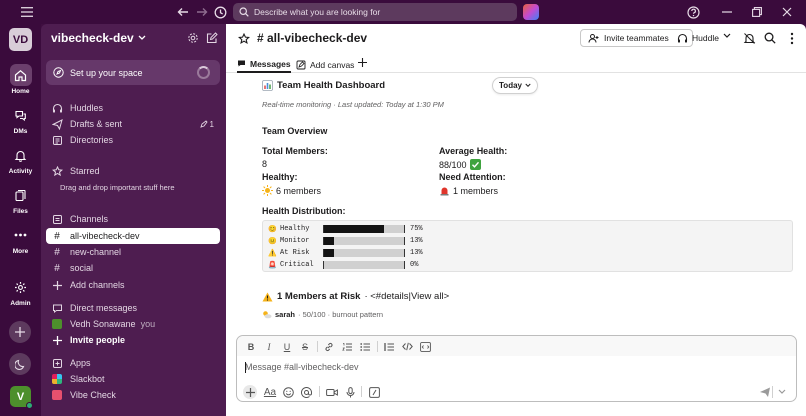 This screenshot has width=806, height=416. What do you see at coordinates (93, 395) in the screenshot?
I see `app-label: Vibe Check` at bounding box center [93, 395].